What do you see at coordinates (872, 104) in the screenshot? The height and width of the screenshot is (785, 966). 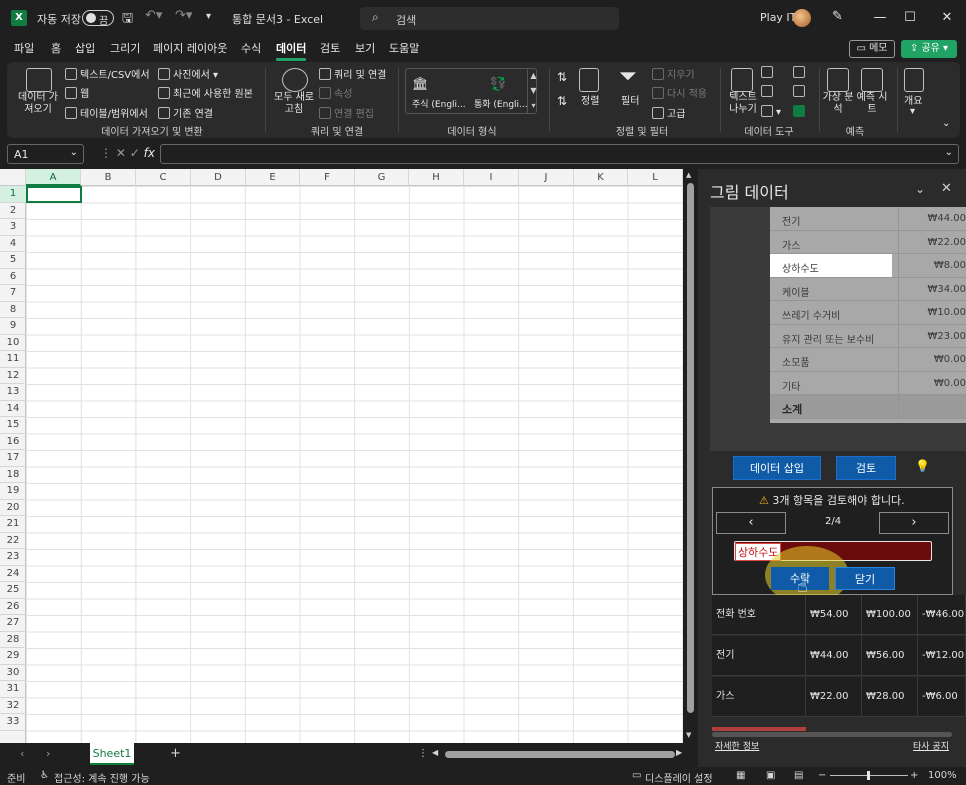 I see `forecast-sheet-button: 예측 시트` at bounding box center [872, 104].